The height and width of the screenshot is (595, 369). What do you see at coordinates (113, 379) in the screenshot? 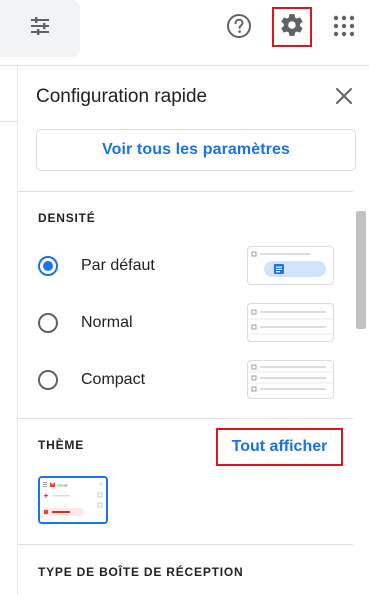
I see `density-option-label: Compact` at bounding box center [113, 379].